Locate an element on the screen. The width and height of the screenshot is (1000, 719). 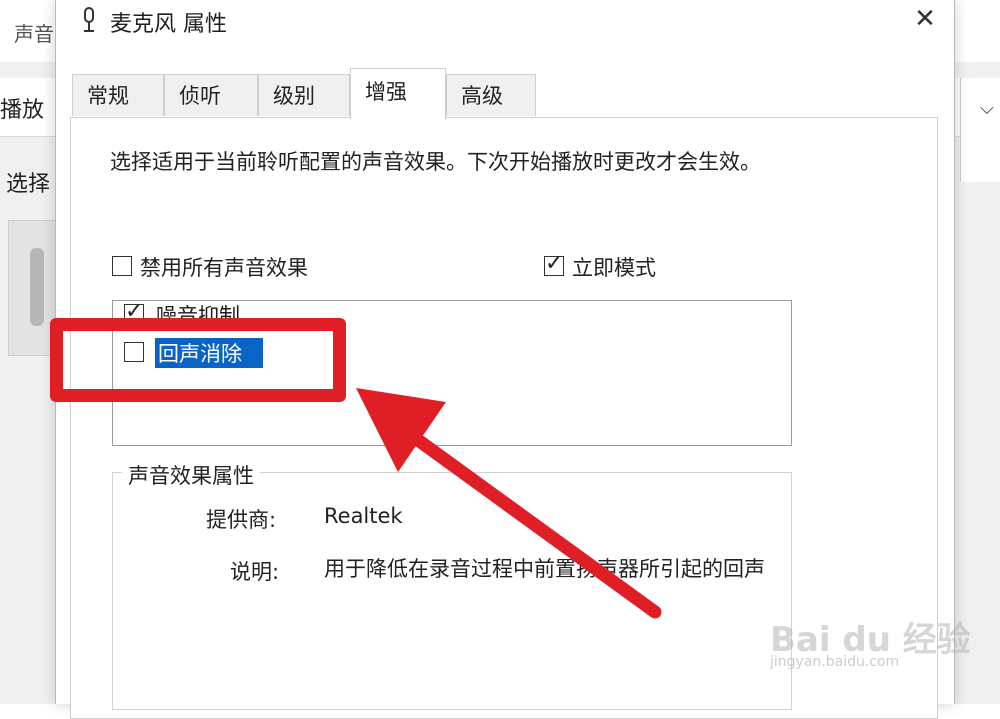
annotation-arrow is located at coordinates (509, 503).